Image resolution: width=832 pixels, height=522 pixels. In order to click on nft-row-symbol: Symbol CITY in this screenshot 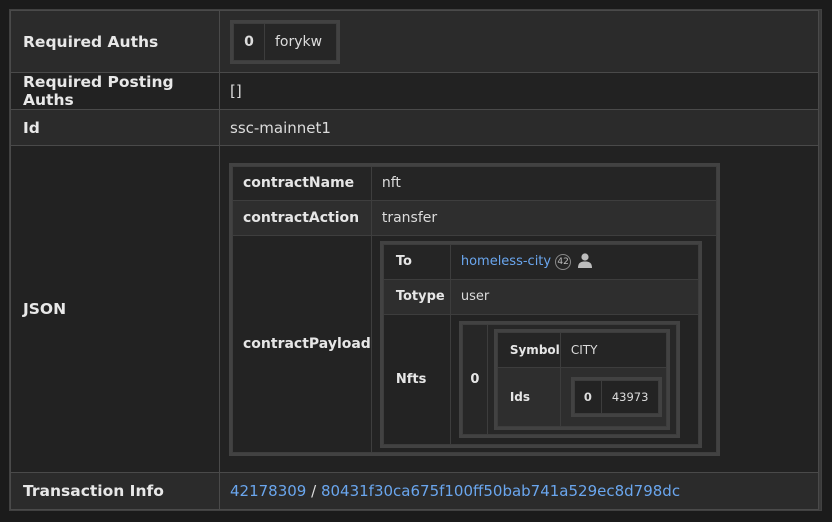, I will do `click(581, 349)`.